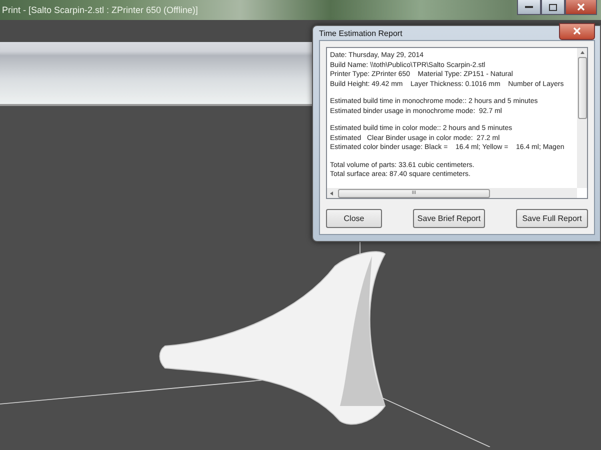  I want to click on vertical-scrollbar, so click(582, 118).